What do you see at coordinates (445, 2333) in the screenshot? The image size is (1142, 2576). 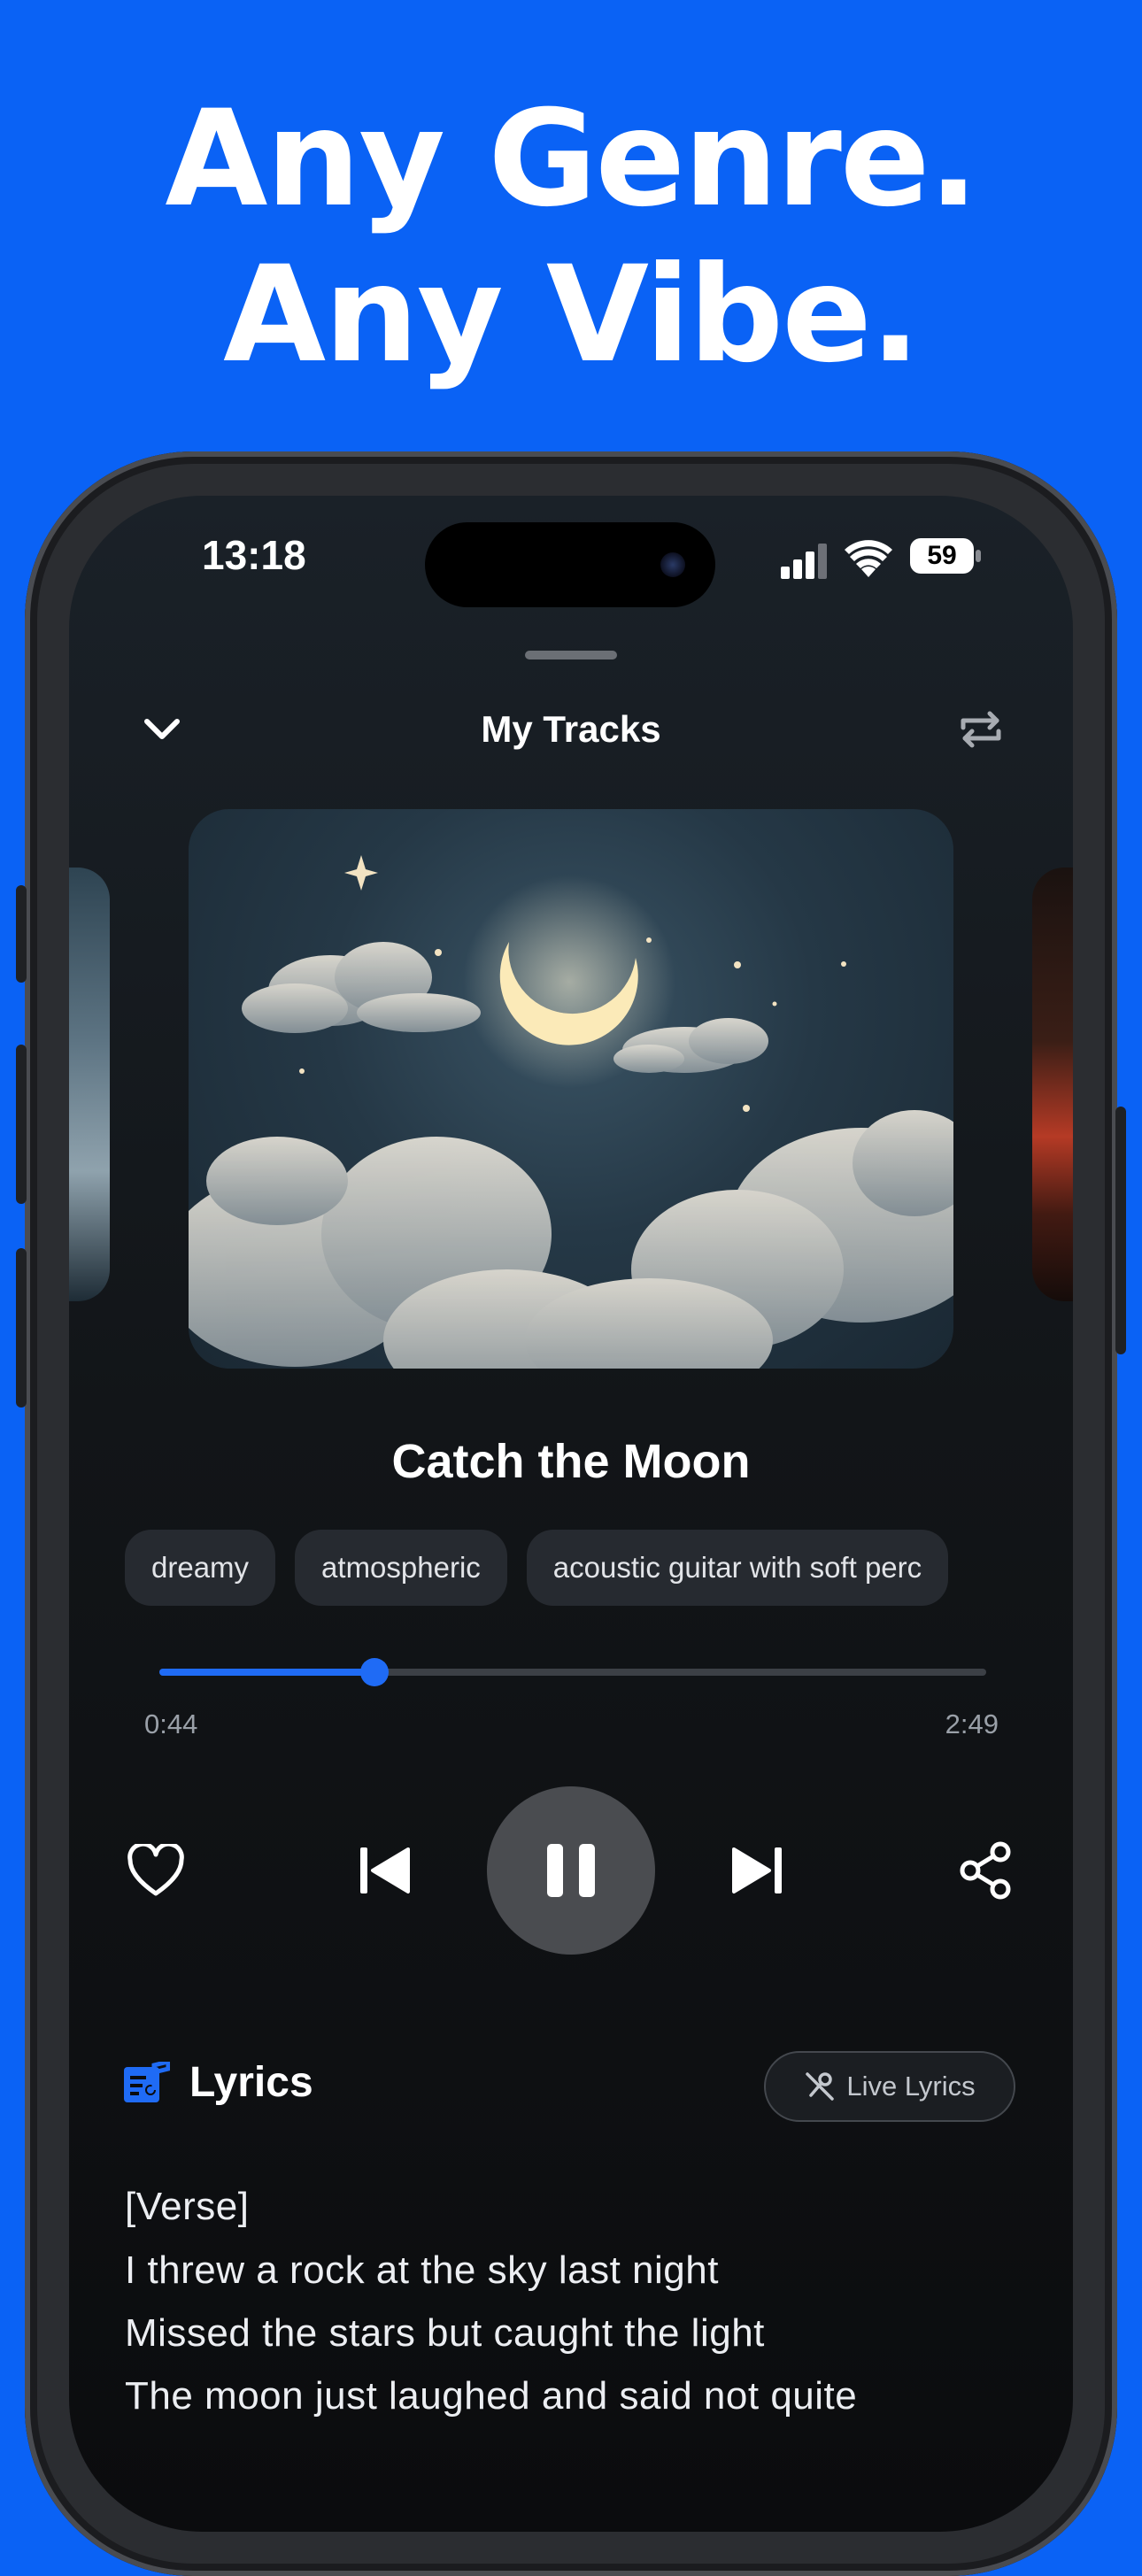 I see `lyric-line: Missed the stars but caught the light` at bounding box center [445, 2333].